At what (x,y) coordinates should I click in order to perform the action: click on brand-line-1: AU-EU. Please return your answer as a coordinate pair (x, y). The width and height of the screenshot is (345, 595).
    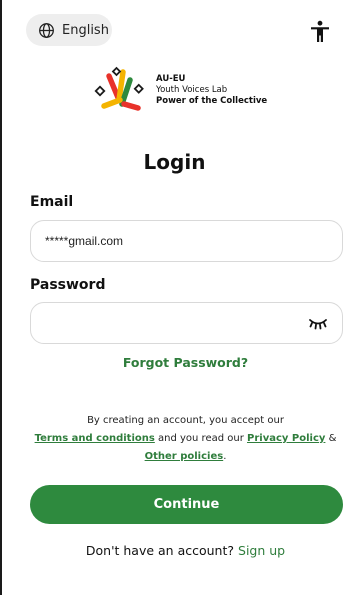
    Looking at the image, I should click on (171, 78).